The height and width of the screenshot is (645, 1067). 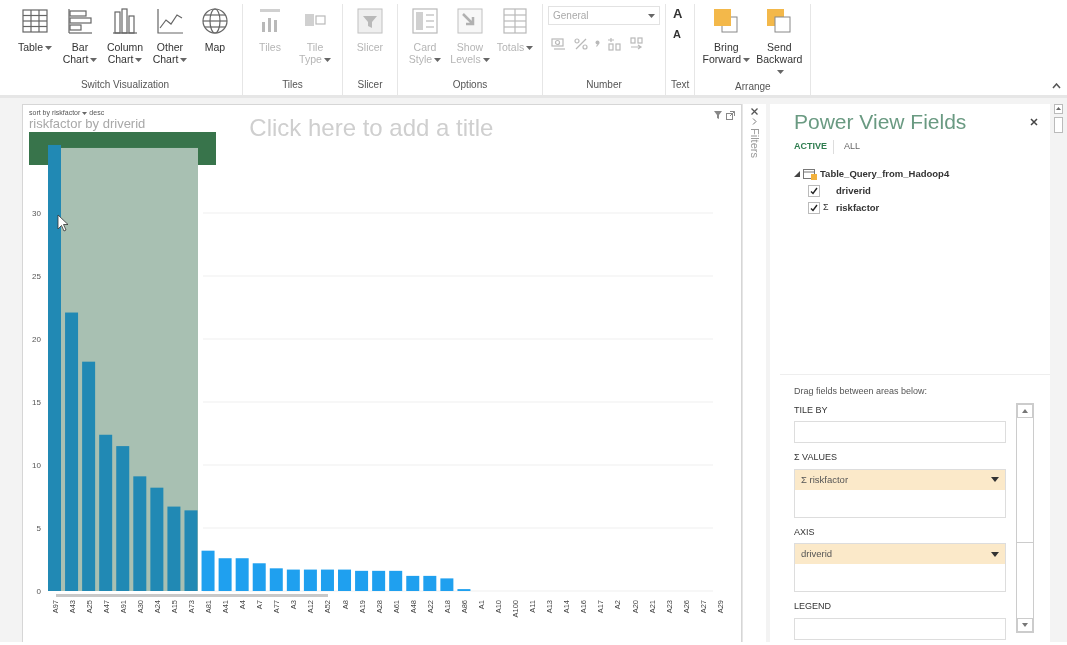 What do you see at coordinates (80, 21) in the screenshot?
I see `bar-chart-icon` at bounding box center [80, 21].